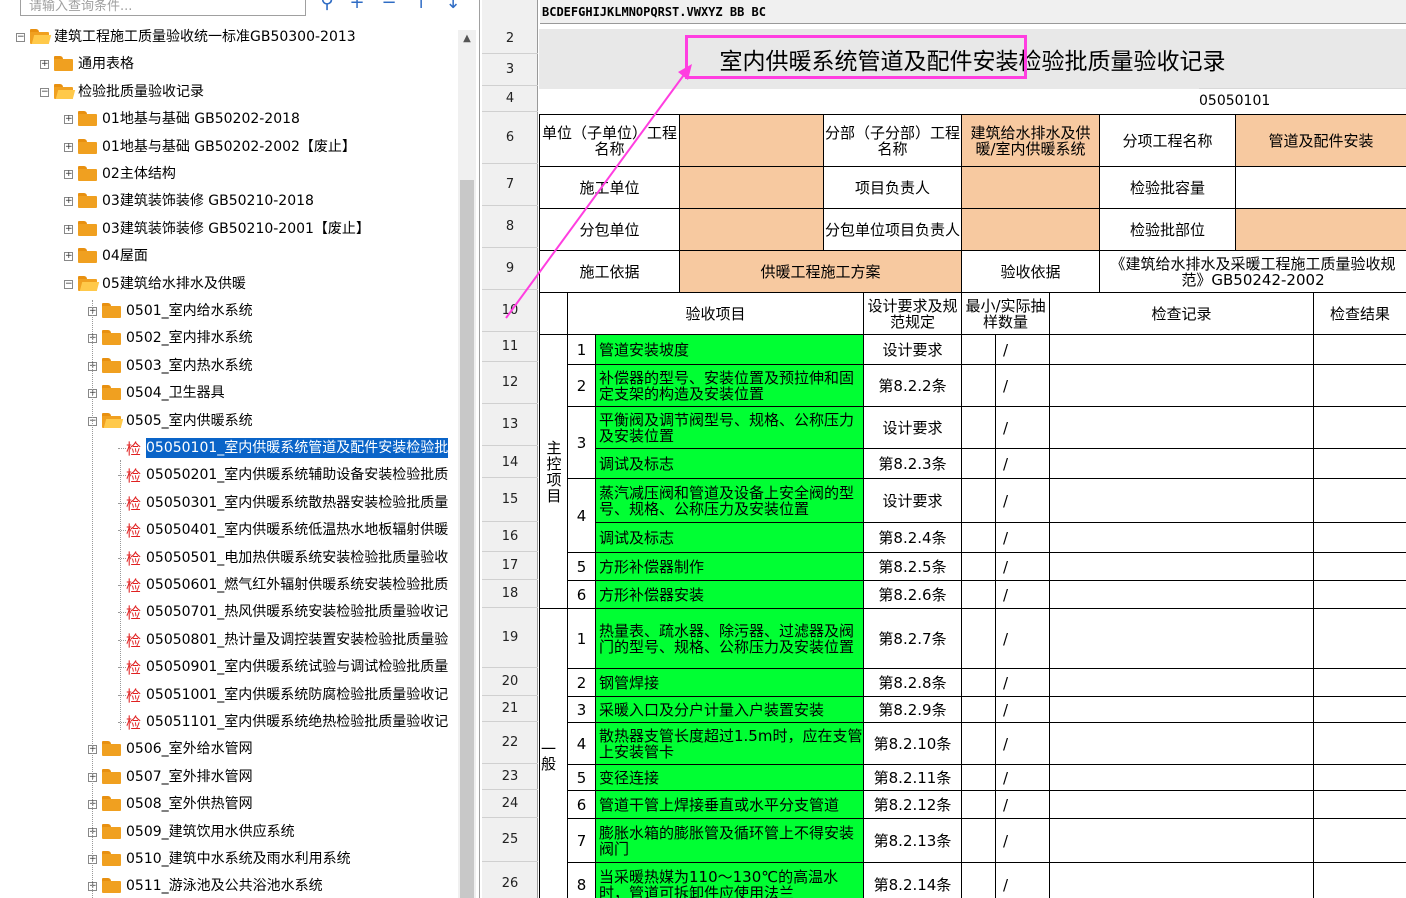 The image size is (1406, 898). What do you see at coordinates (297, 695) in the screenshot?
I see `tree-node: 05051001_室内供暖系统防腐检验批质量验收记` at bounding box center [297, 695].